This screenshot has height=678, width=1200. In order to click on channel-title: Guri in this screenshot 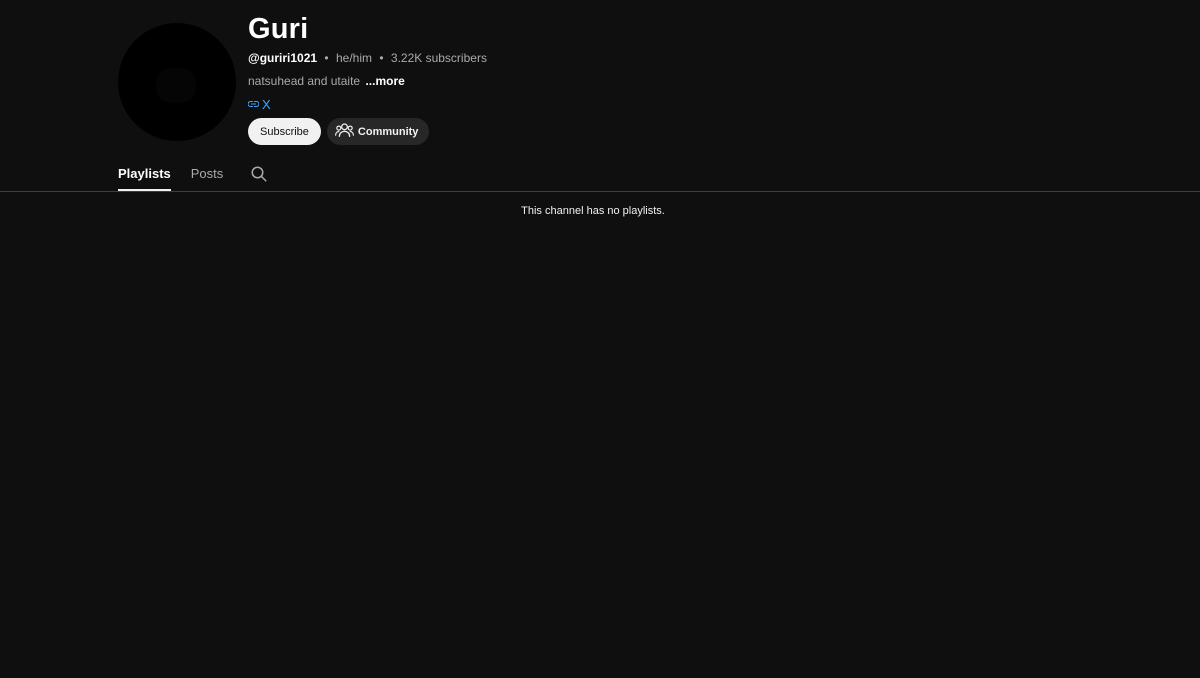, I will do `click(278, 29)`.